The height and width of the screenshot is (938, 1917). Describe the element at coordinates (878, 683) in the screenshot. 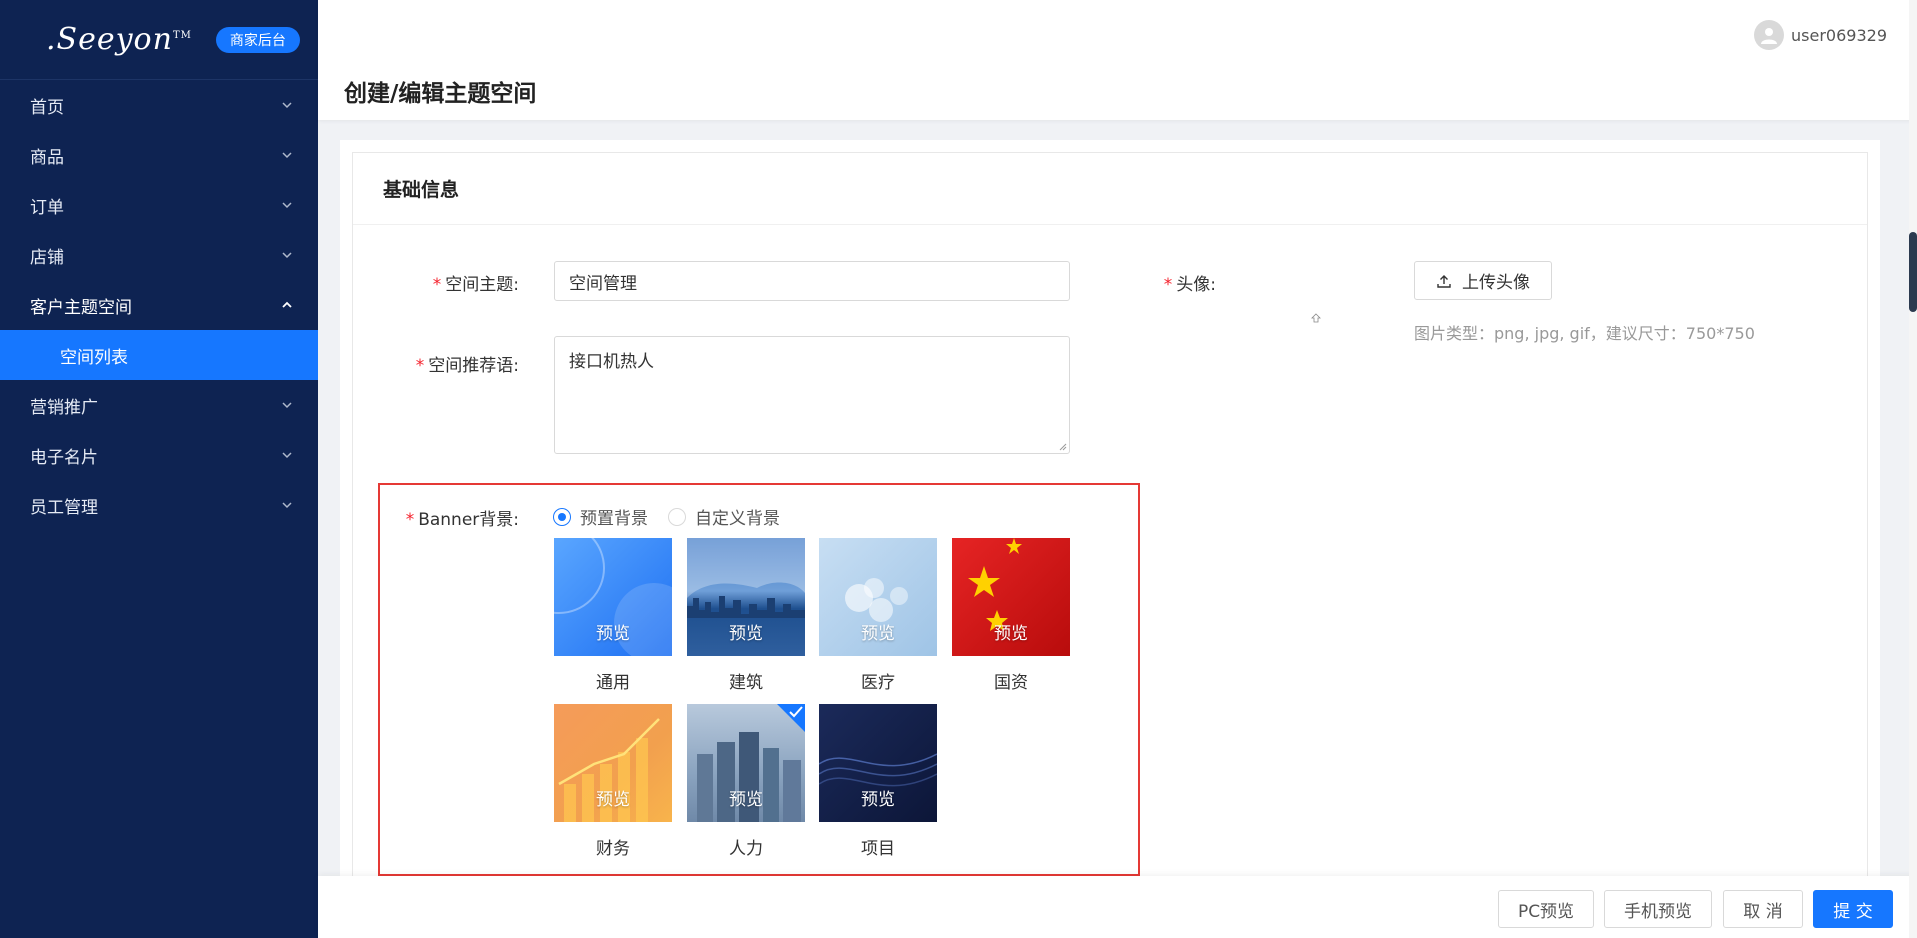

I see `bg-caption: 医疗` at that location.